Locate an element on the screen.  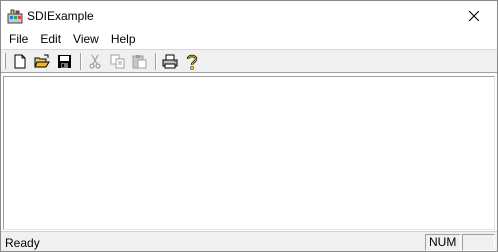
cut-button is located at coordinates (95, 61).